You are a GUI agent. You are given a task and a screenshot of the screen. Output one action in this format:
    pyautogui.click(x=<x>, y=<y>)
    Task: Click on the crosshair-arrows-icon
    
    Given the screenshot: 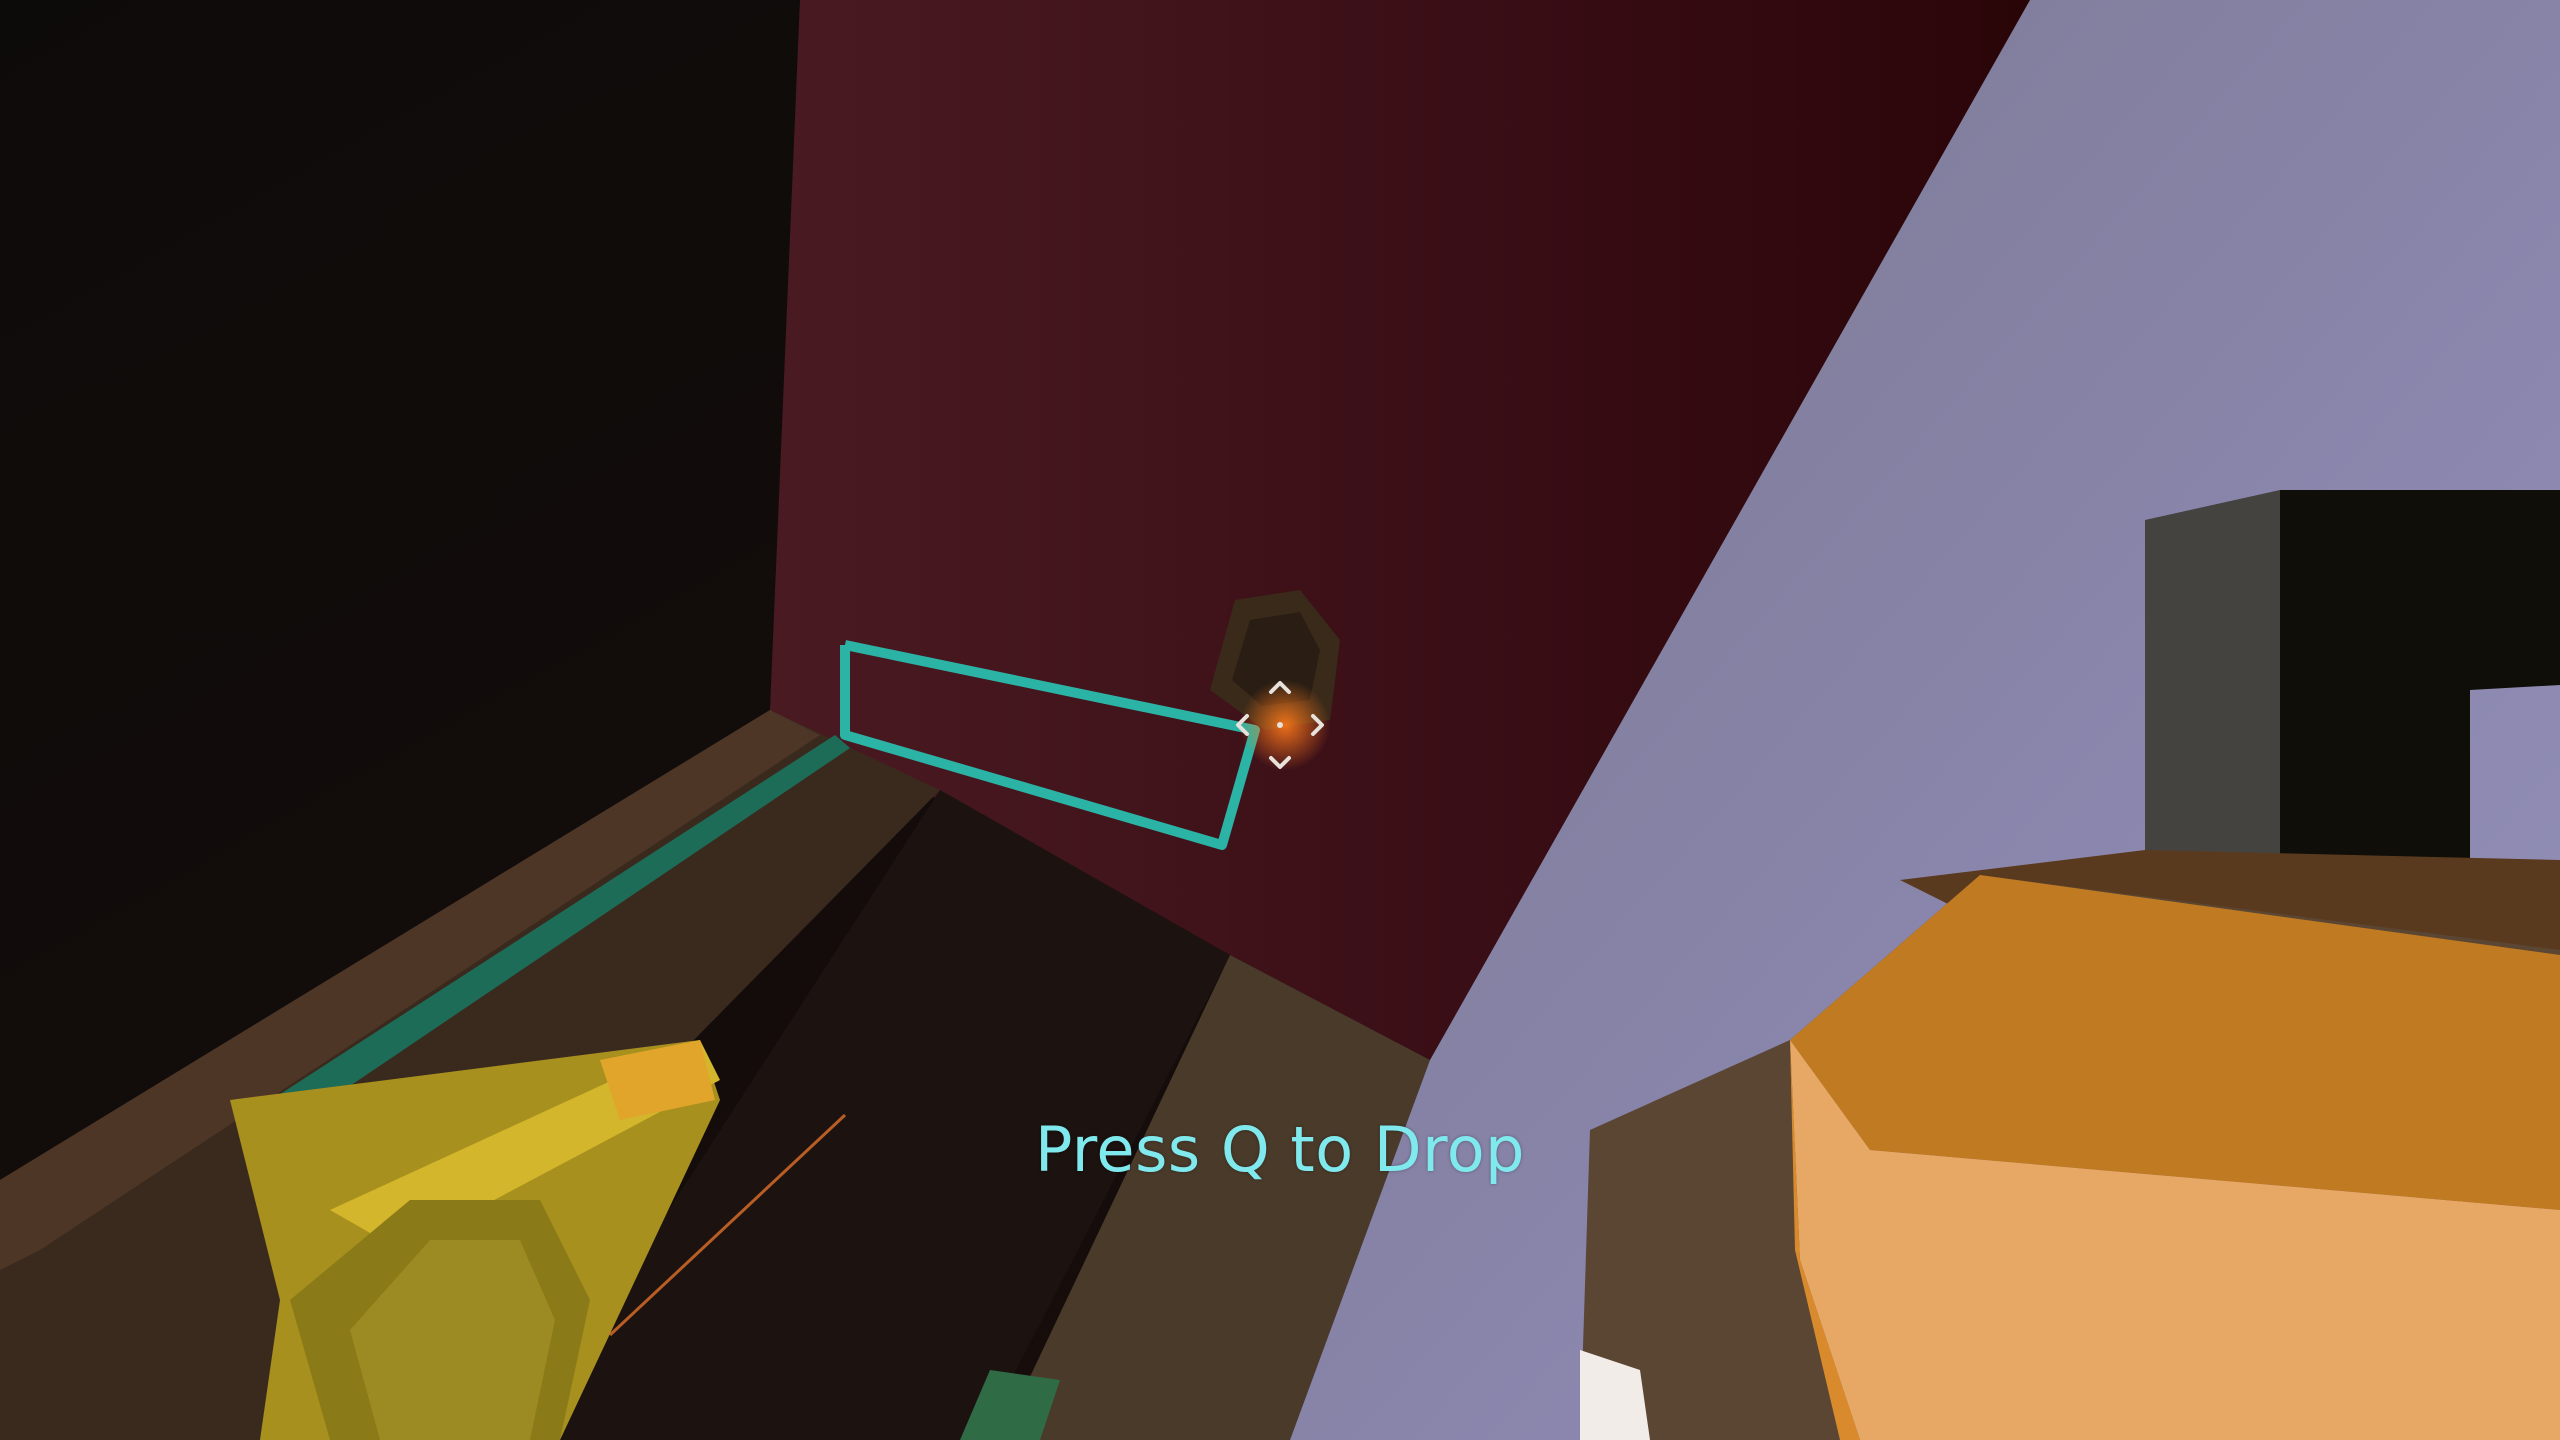 What is the action you would take?
    pyautogui.click(x=1280, y=725)
    